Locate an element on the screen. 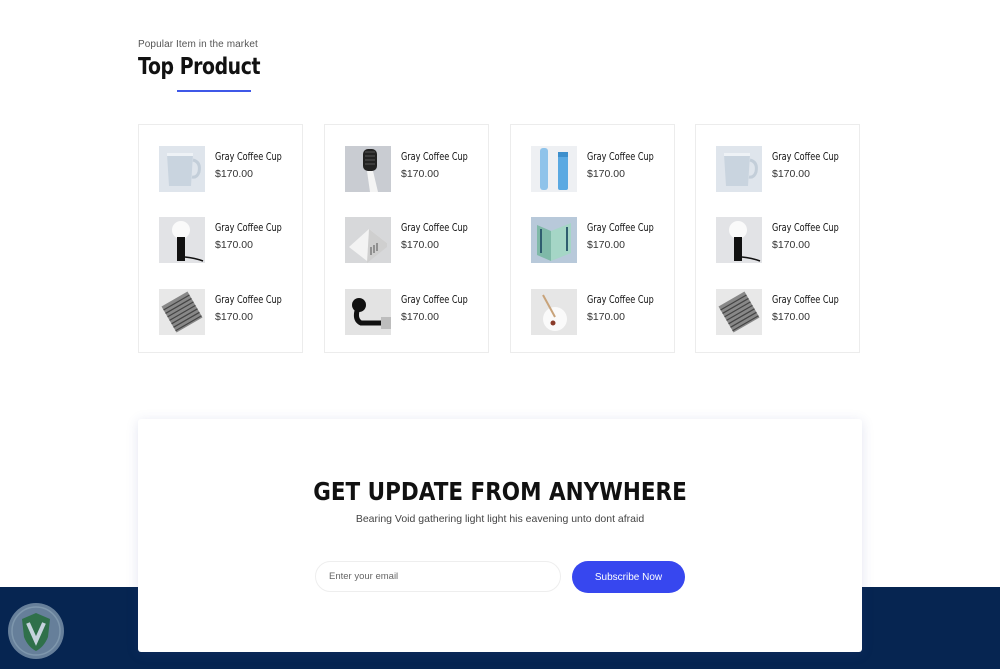  section-header: Popular Item in the market Top Product is located at coordinates (212, 65).